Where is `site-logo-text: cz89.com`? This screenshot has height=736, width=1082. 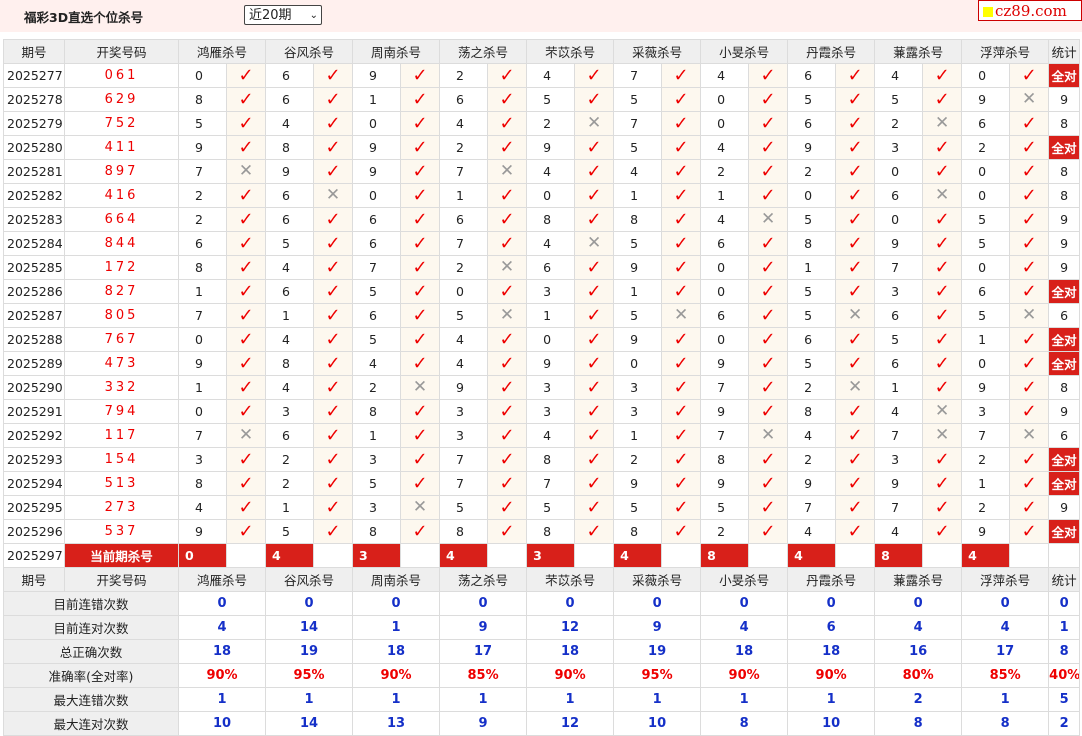
site-logo-text: cz89.com is located at coordinates (1031, 11).